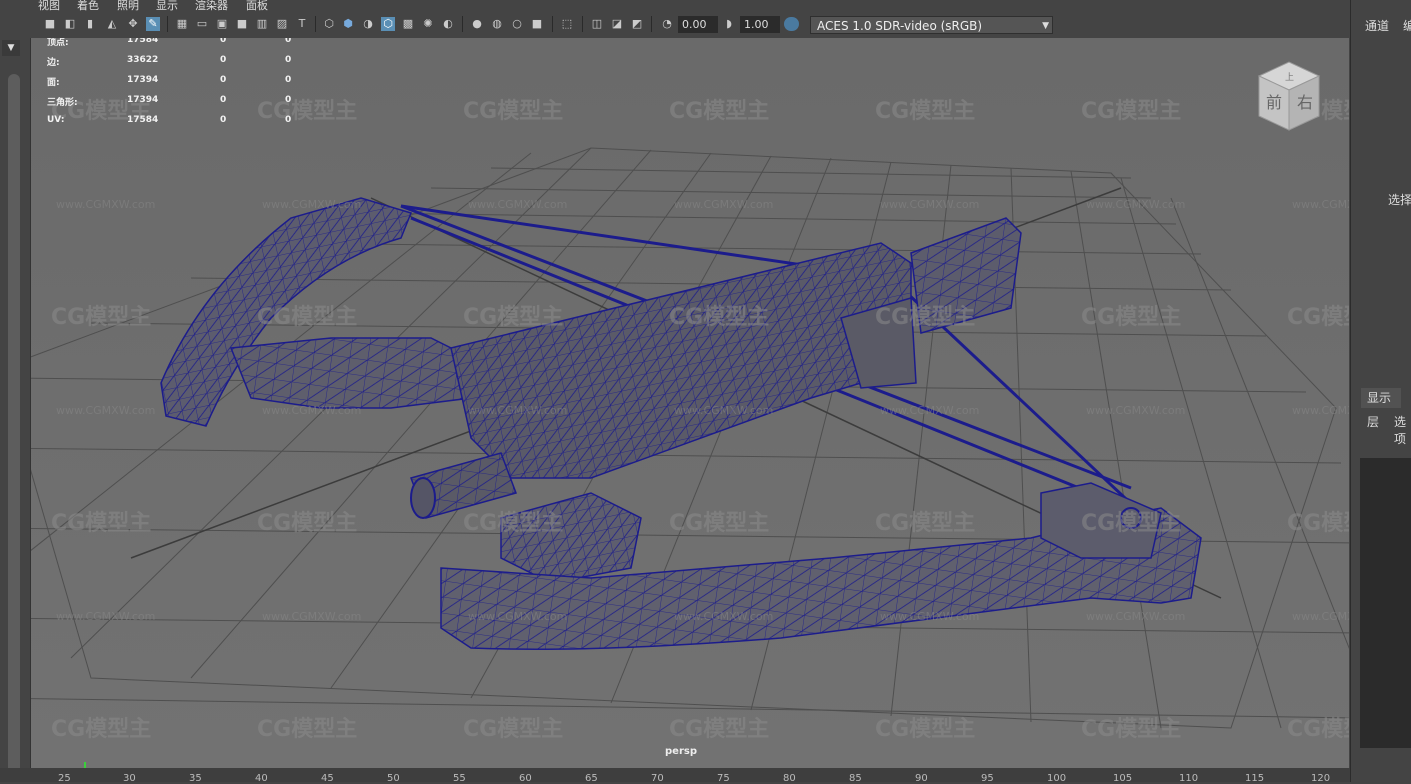 The height and width of the screenshot is (784, 1411). I want to click on camera-name-label: persp, so click(681, 751).